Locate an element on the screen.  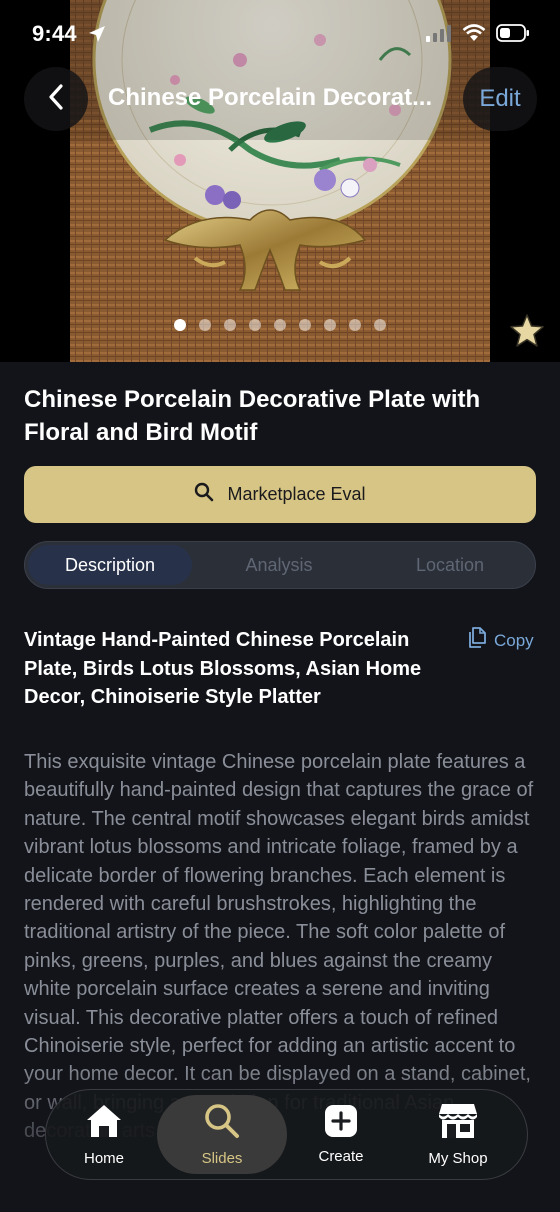
location-arrow-icon is located at coordinates (97, 36).